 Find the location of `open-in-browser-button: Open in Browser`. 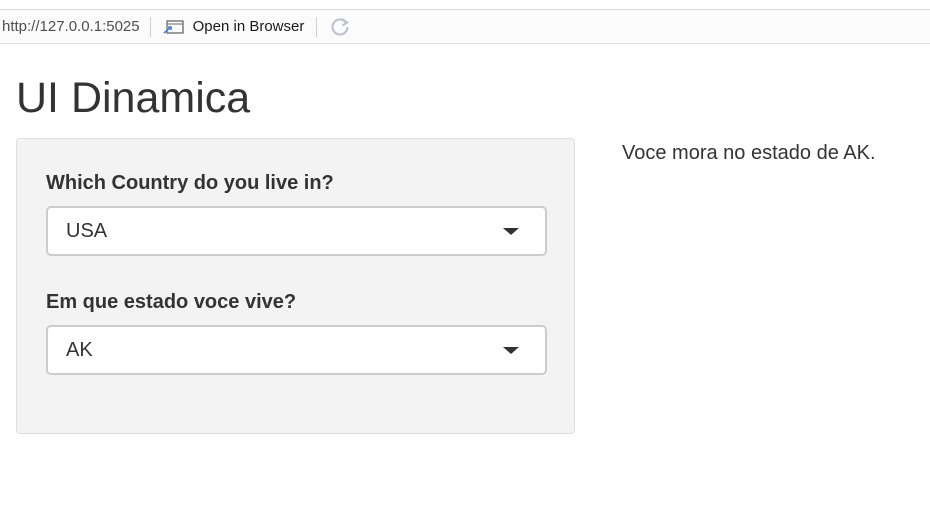

open-in-browser-button: Open in Browser is located at coordinates (234, 26).